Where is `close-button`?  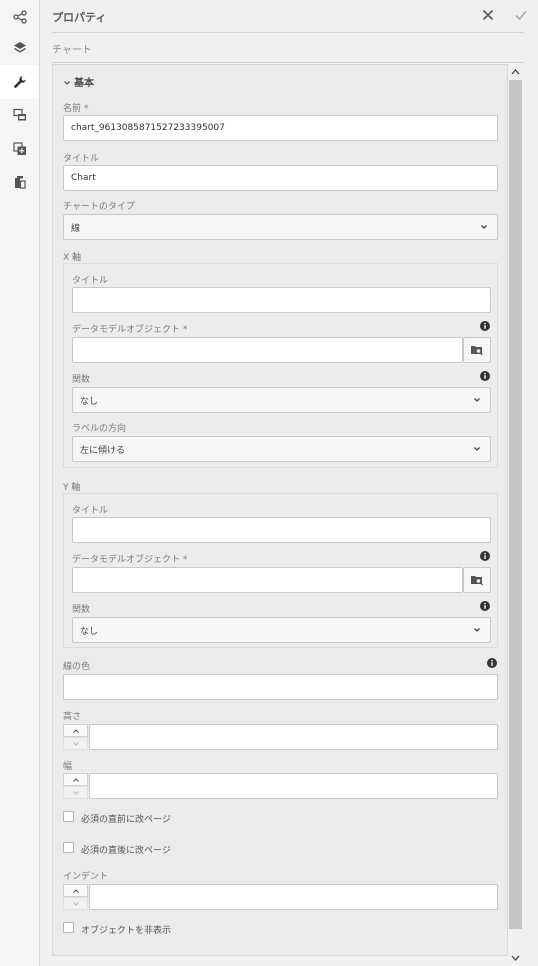
close-button is located at coordinates (488, 15).